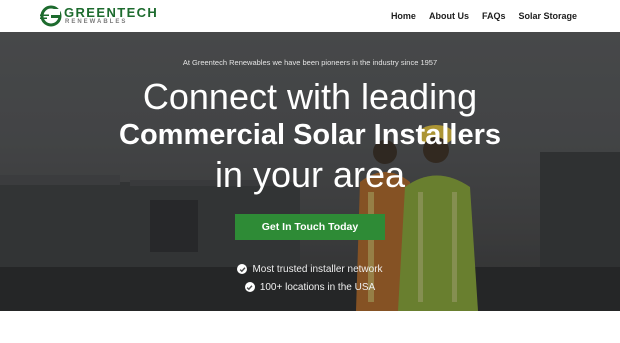  Describe the element at coordinates (494, 16) in the screenshot. I see `nav-link-faqs: FAQs` at that location.